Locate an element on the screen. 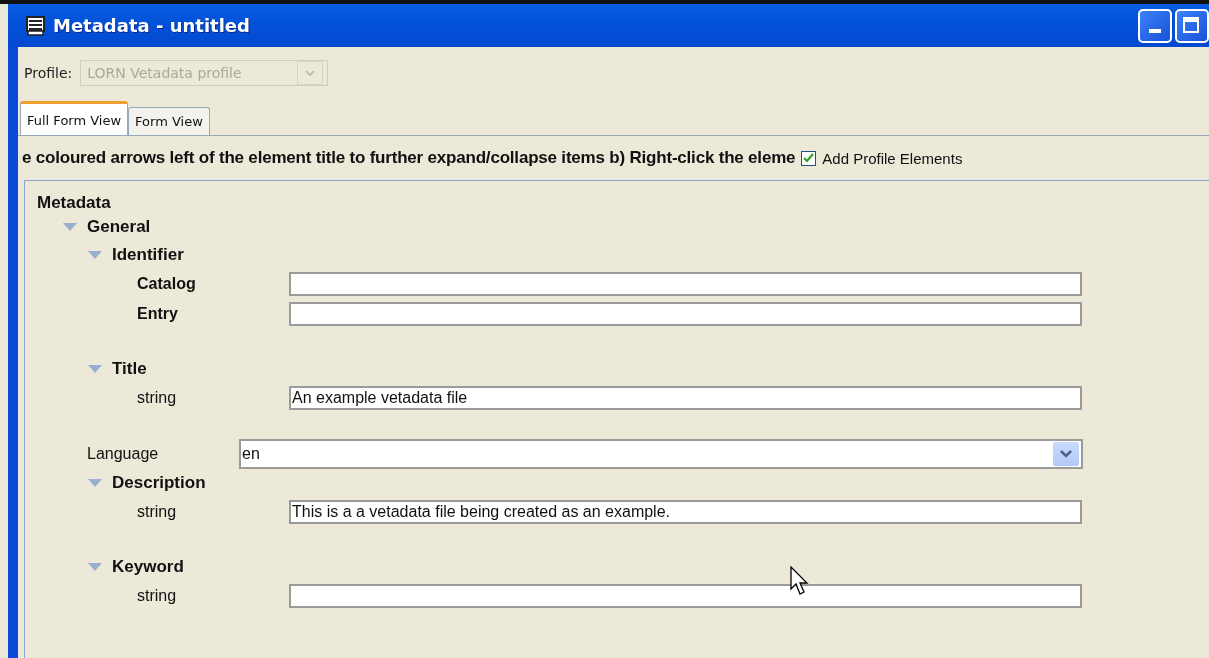 Image resolution: width=1209 pixels, height=658 pixels. element-title: Description is located at coordinates (159, 483).